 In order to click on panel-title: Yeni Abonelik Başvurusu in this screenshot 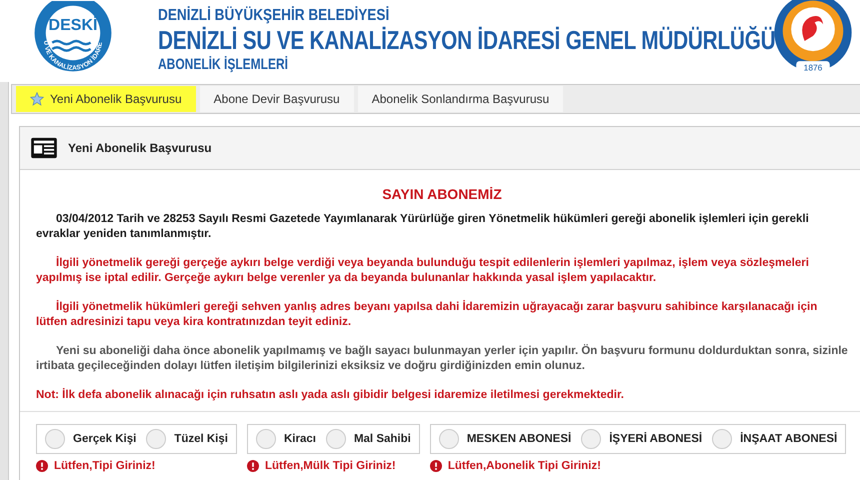, I will do `click(140, 148)`.